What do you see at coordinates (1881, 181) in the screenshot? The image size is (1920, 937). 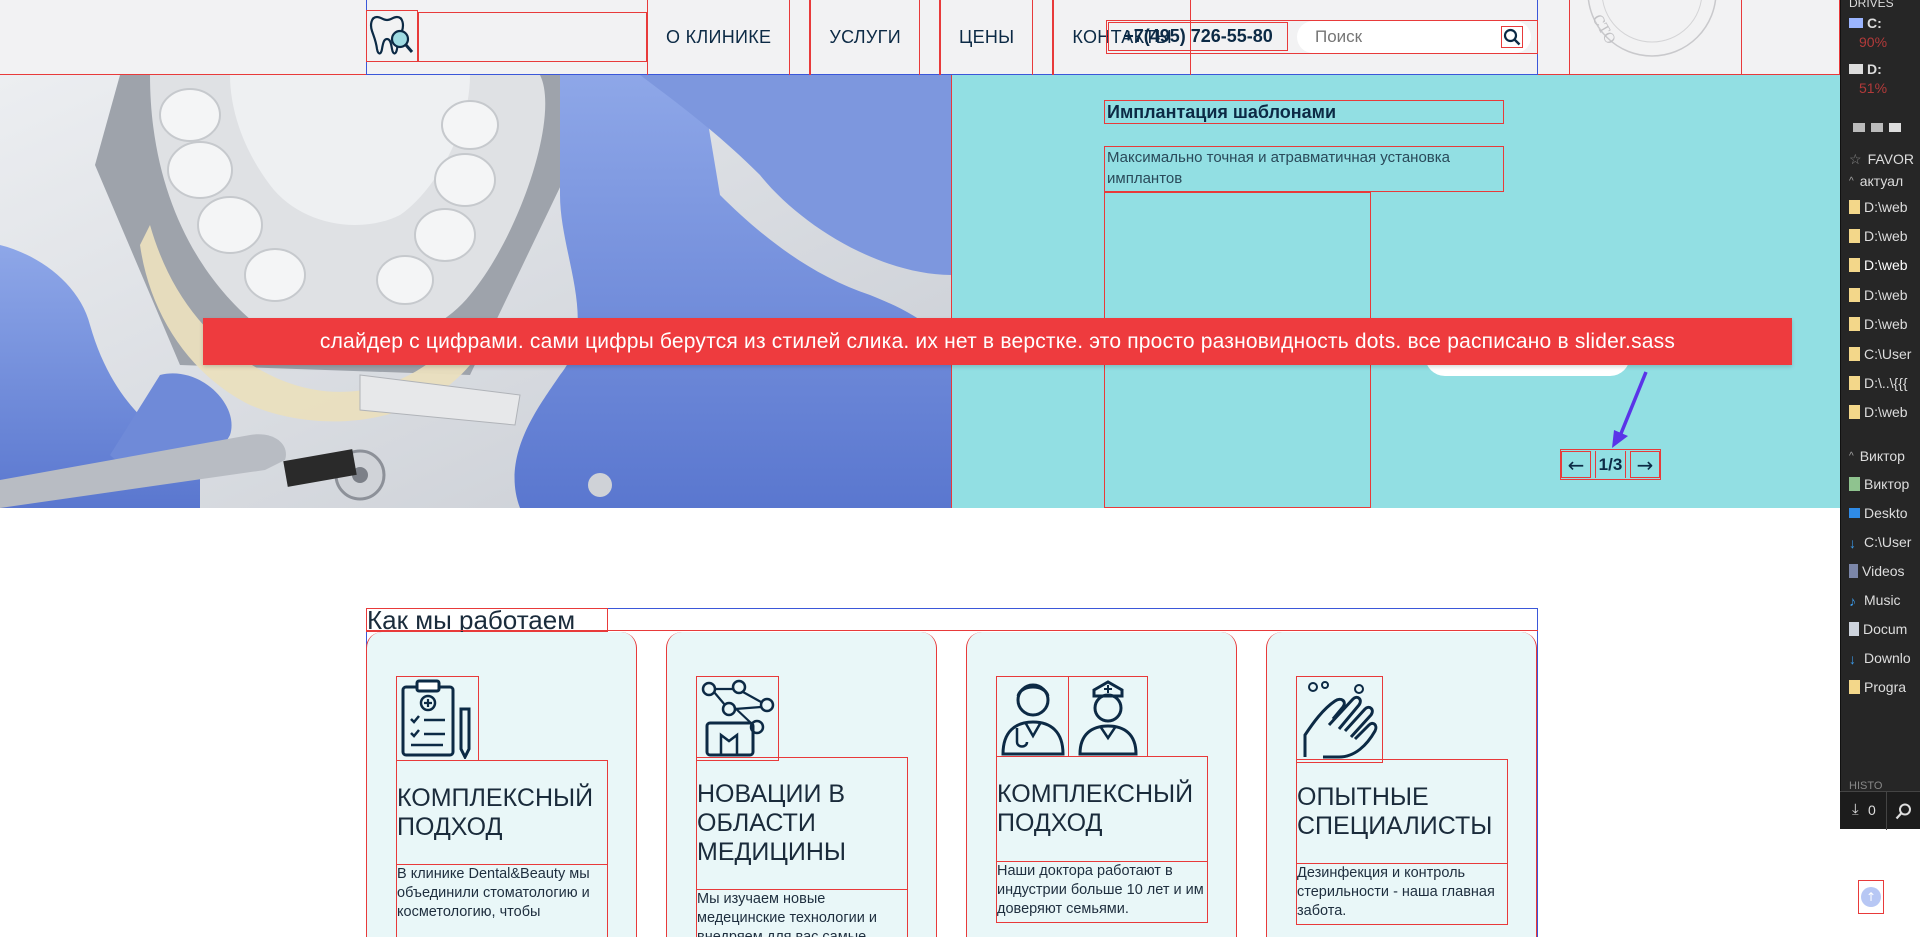 I see `favorites-group-label: актуал` at bounding box center [1881, 181].